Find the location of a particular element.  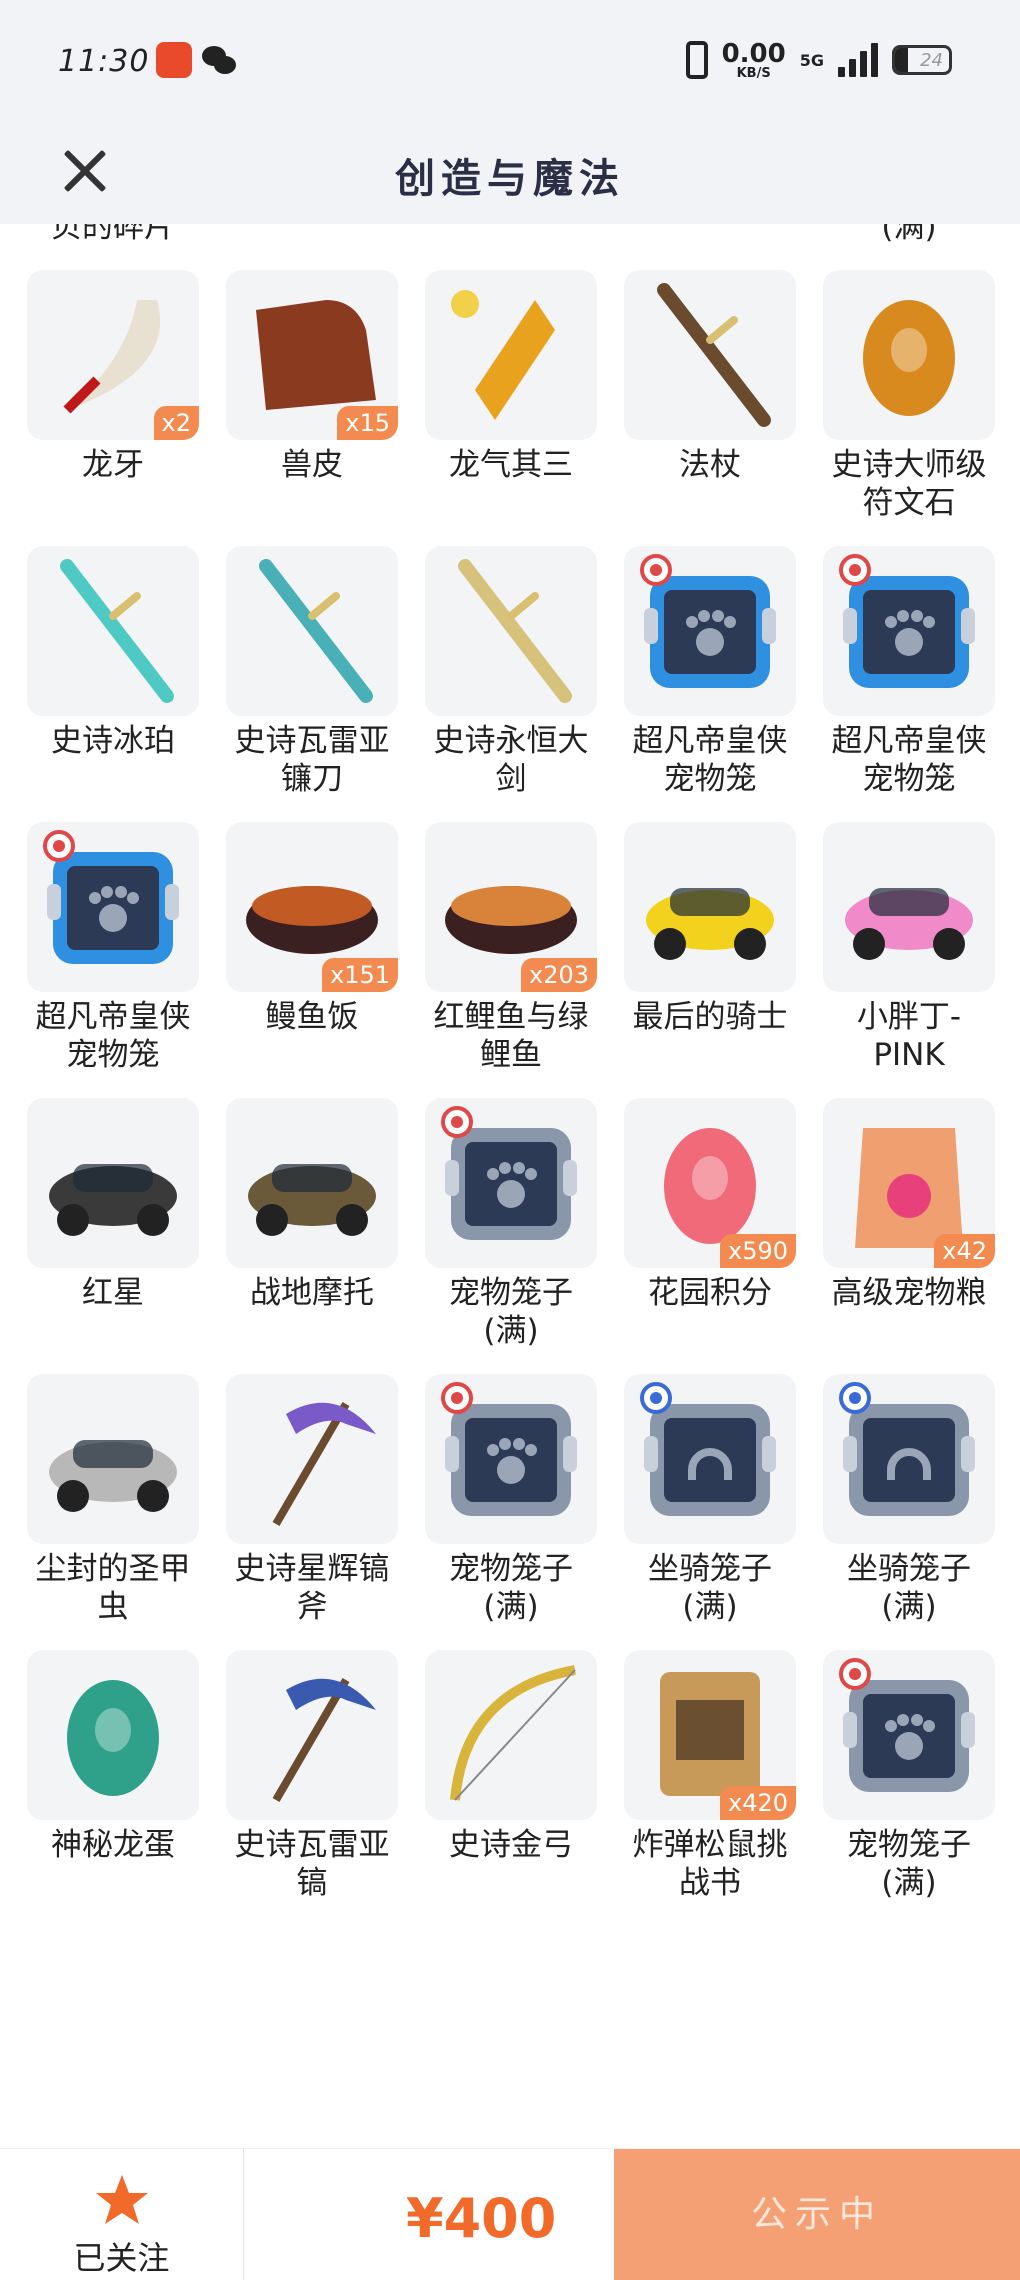

item-card: x10小创君的宝贝的碎片 is located at coordinates (113, 235).